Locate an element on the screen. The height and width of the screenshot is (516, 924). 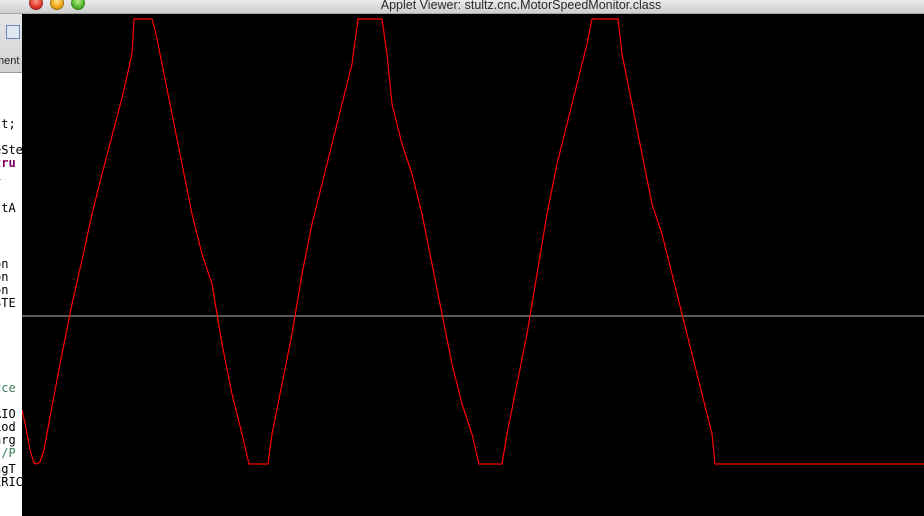
code-line: stA is located at coordinates (8, 208).